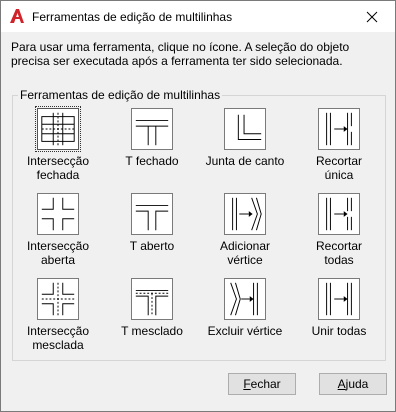 Image resolution: width=396 pixels, height=412 pixels. What do you see at coordinates (338, 168) in the screenshot?
I see `tool-label: Recortar única` at bounding box center [338, 168].